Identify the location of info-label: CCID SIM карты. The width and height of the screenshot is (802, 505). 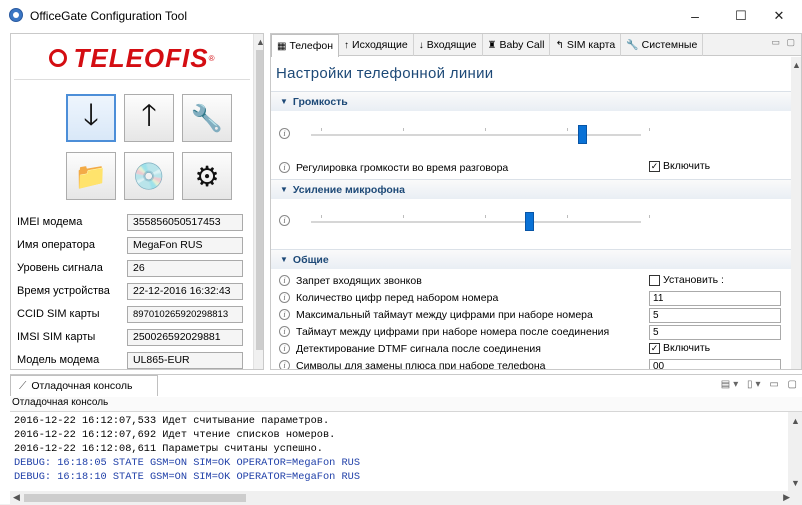
(58, 314).